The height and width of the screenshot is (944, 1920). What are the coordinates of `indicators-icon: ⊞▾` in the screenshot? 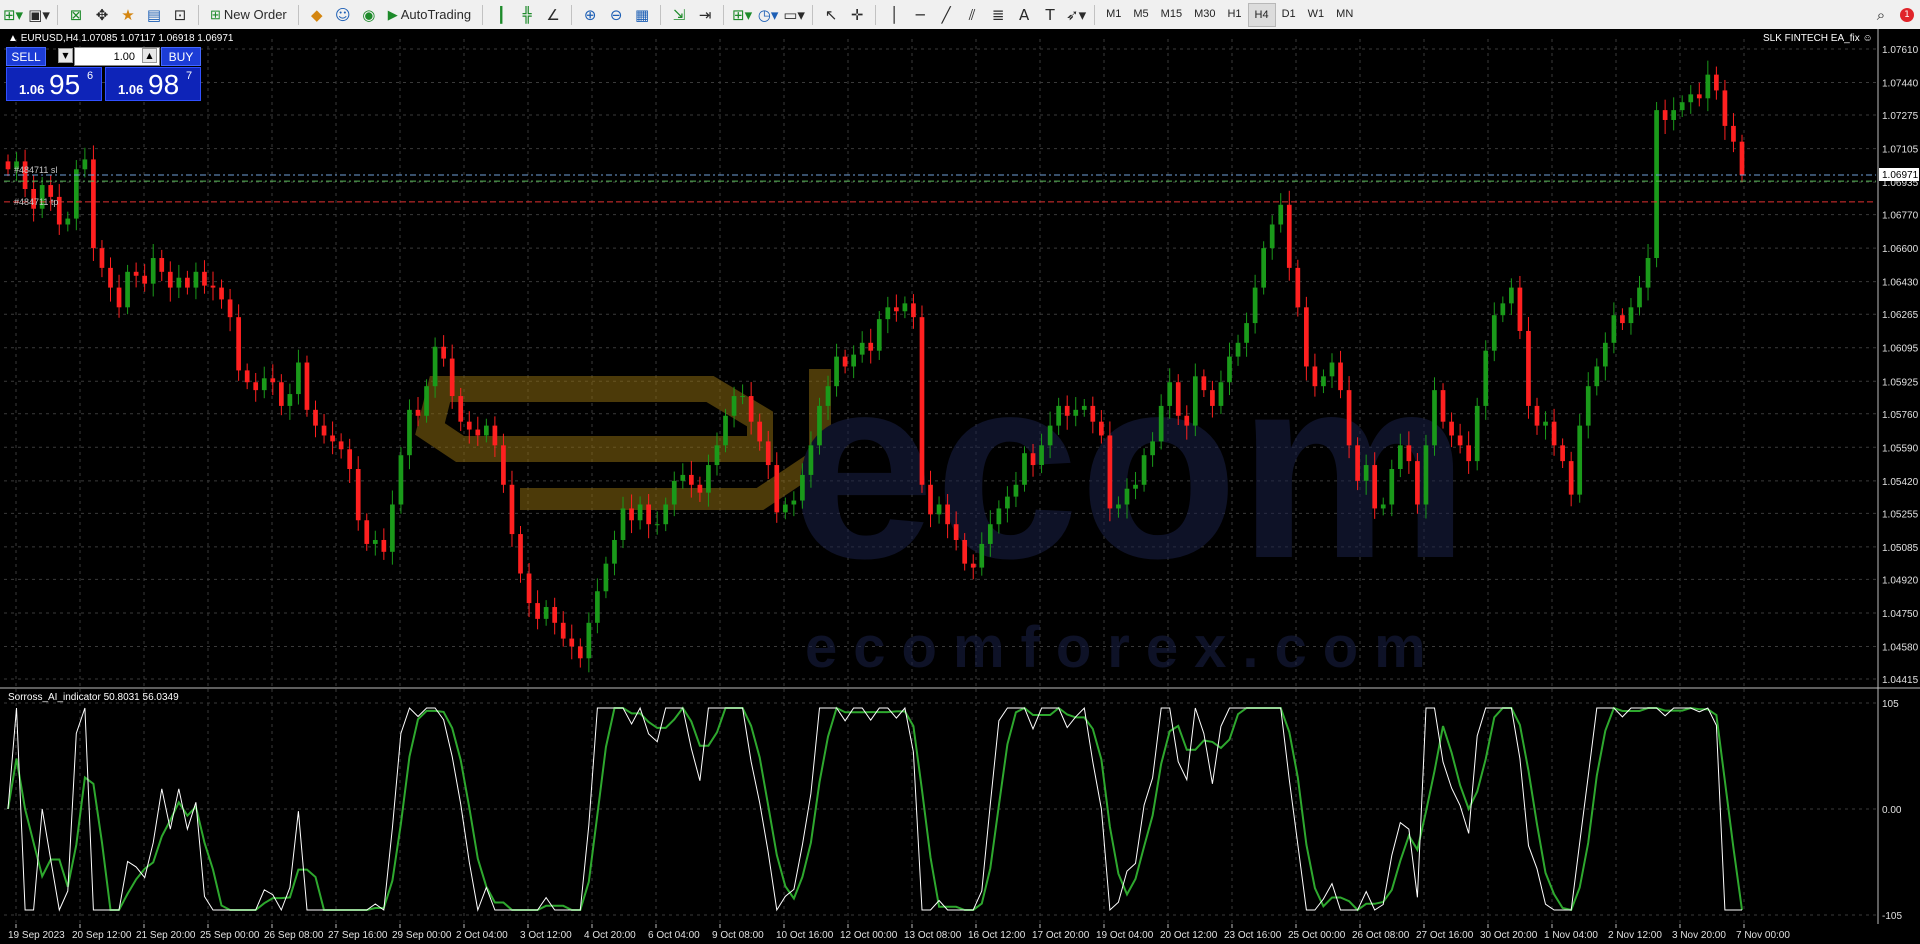 It's located at (742, 15).